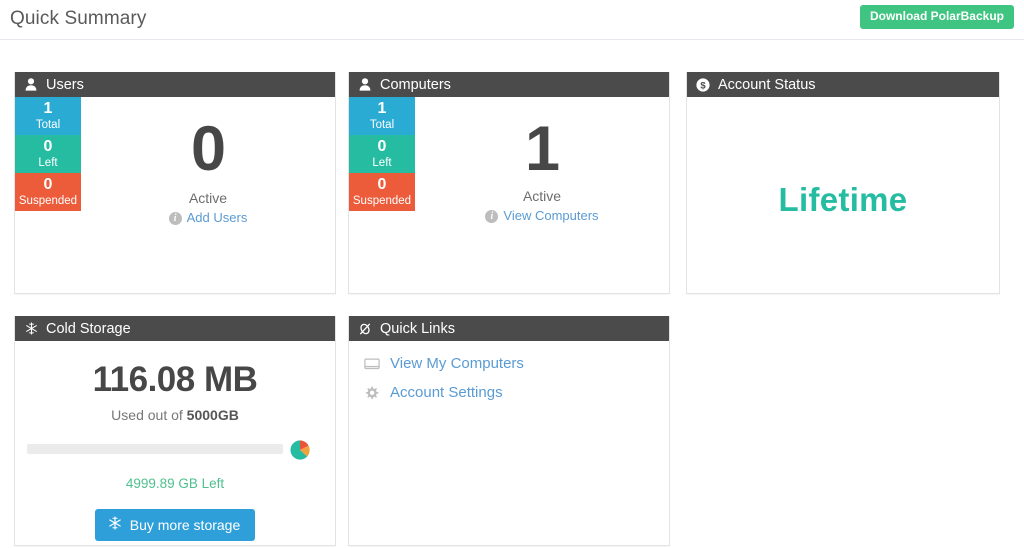  Describe the element at coordinates (217, 218) in the screenshot. I see `add-users-link: Add Users` at that location.